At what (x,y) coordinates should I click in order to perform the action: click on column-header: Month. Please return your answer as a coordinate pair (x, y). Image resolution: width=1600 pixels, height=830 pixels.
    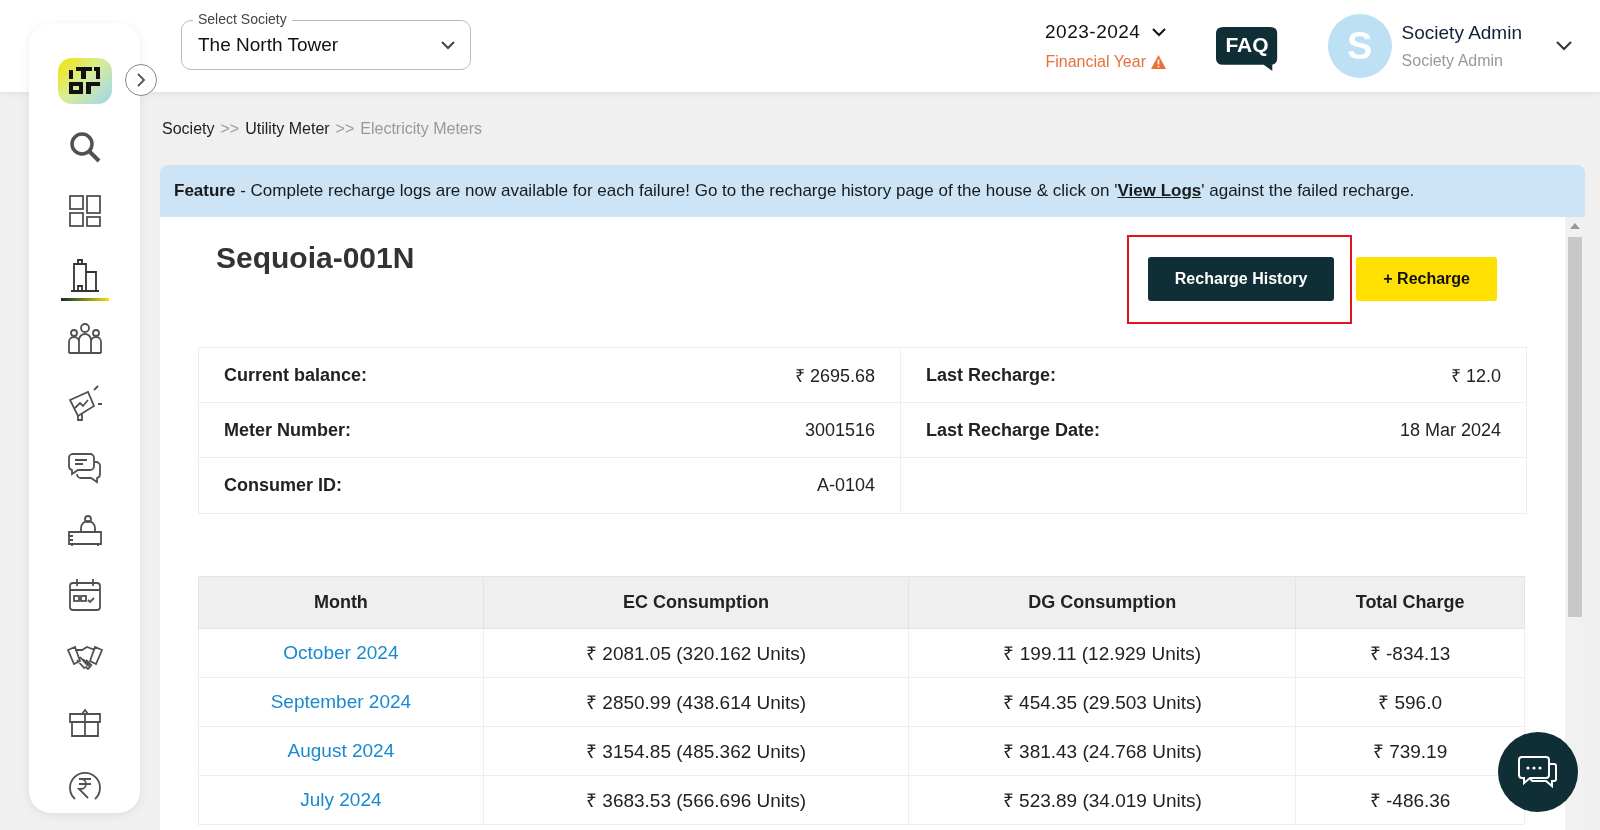
    Looking at the image, I should click on (341, 602).